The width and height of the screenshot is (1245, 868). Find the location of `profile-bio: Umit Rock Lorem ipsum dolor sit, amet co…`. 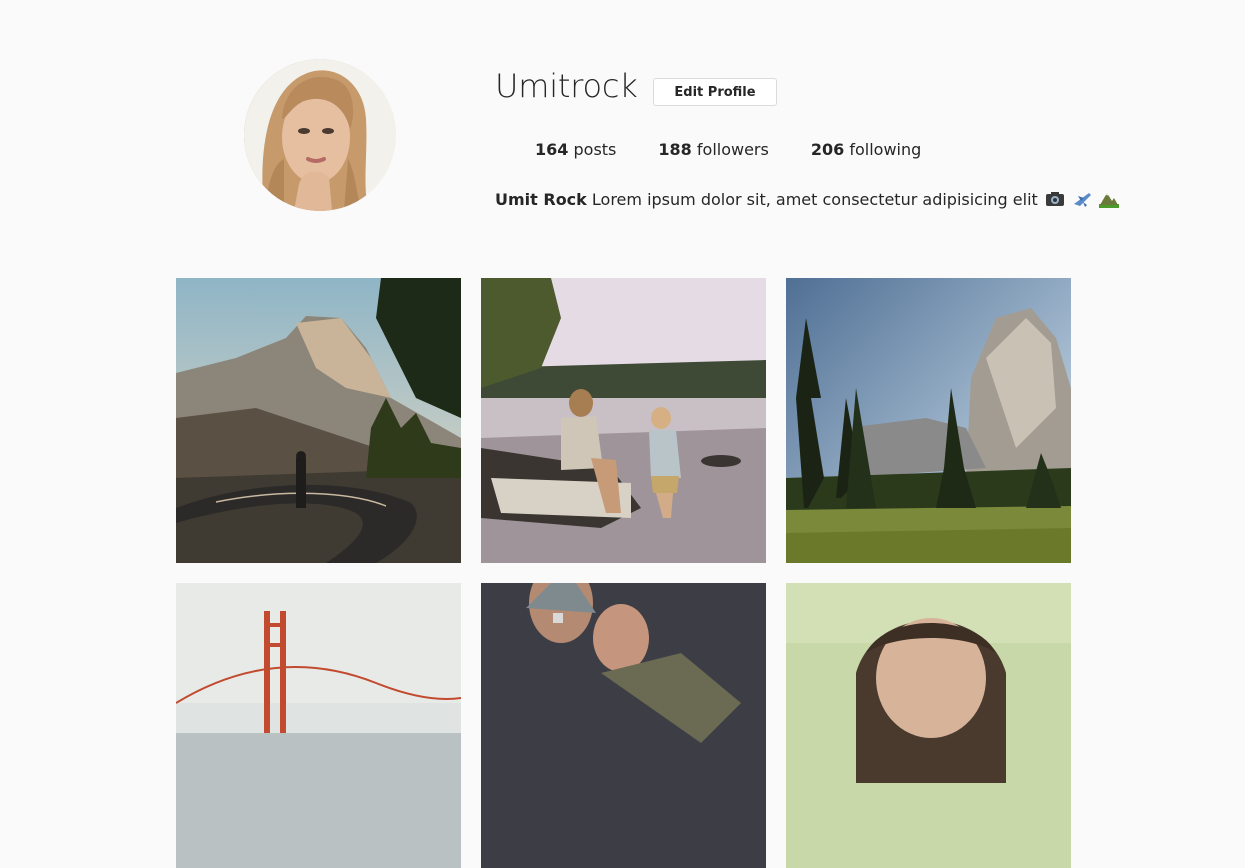

profile-bio: Umit Rock Lorem ipsum dolor sit, amet co… is located at coordinates (807, 200).